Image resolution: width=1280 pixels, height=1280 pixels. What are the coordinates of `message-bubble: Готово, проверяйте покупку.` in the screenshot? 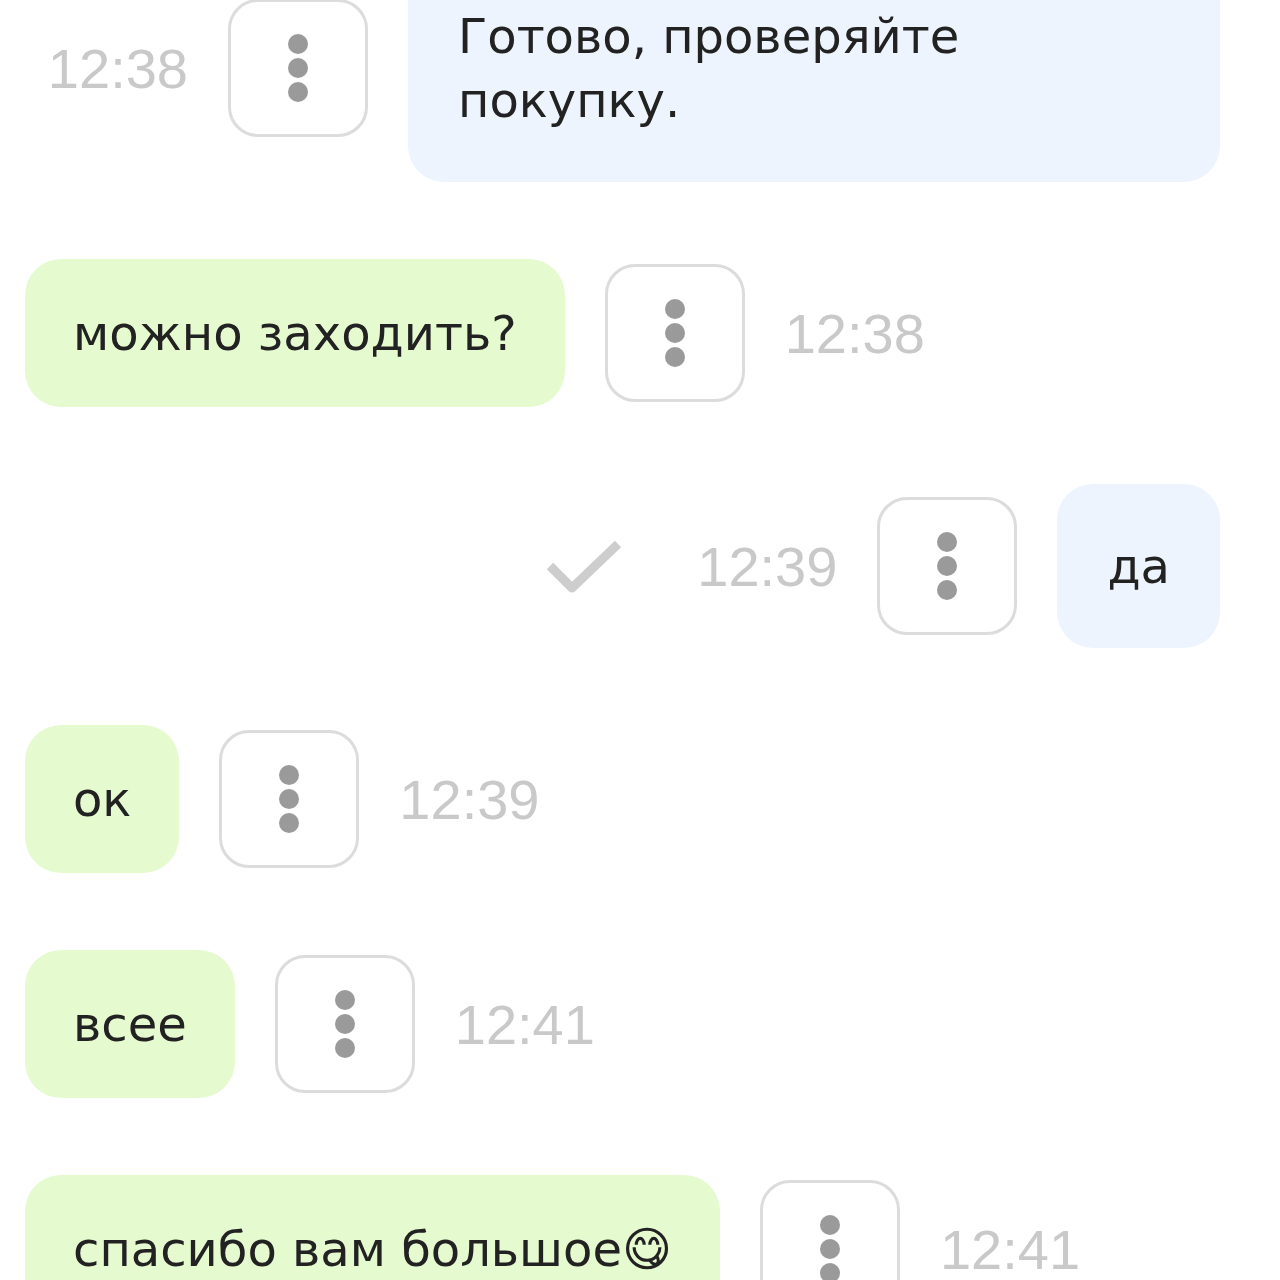 It's located at (814, 91).